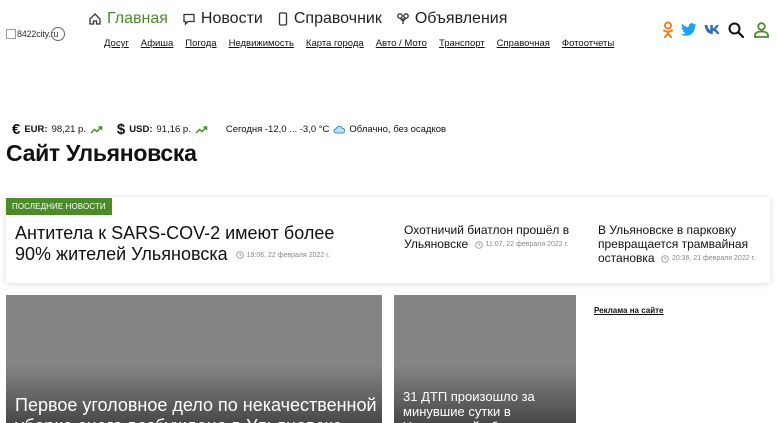 The height and width of the screenshot is (423, 777). What do you see at coordinates (121, 129) in the screenshot?
I see `dollar-icon: $` at bounding box center [121, 129].